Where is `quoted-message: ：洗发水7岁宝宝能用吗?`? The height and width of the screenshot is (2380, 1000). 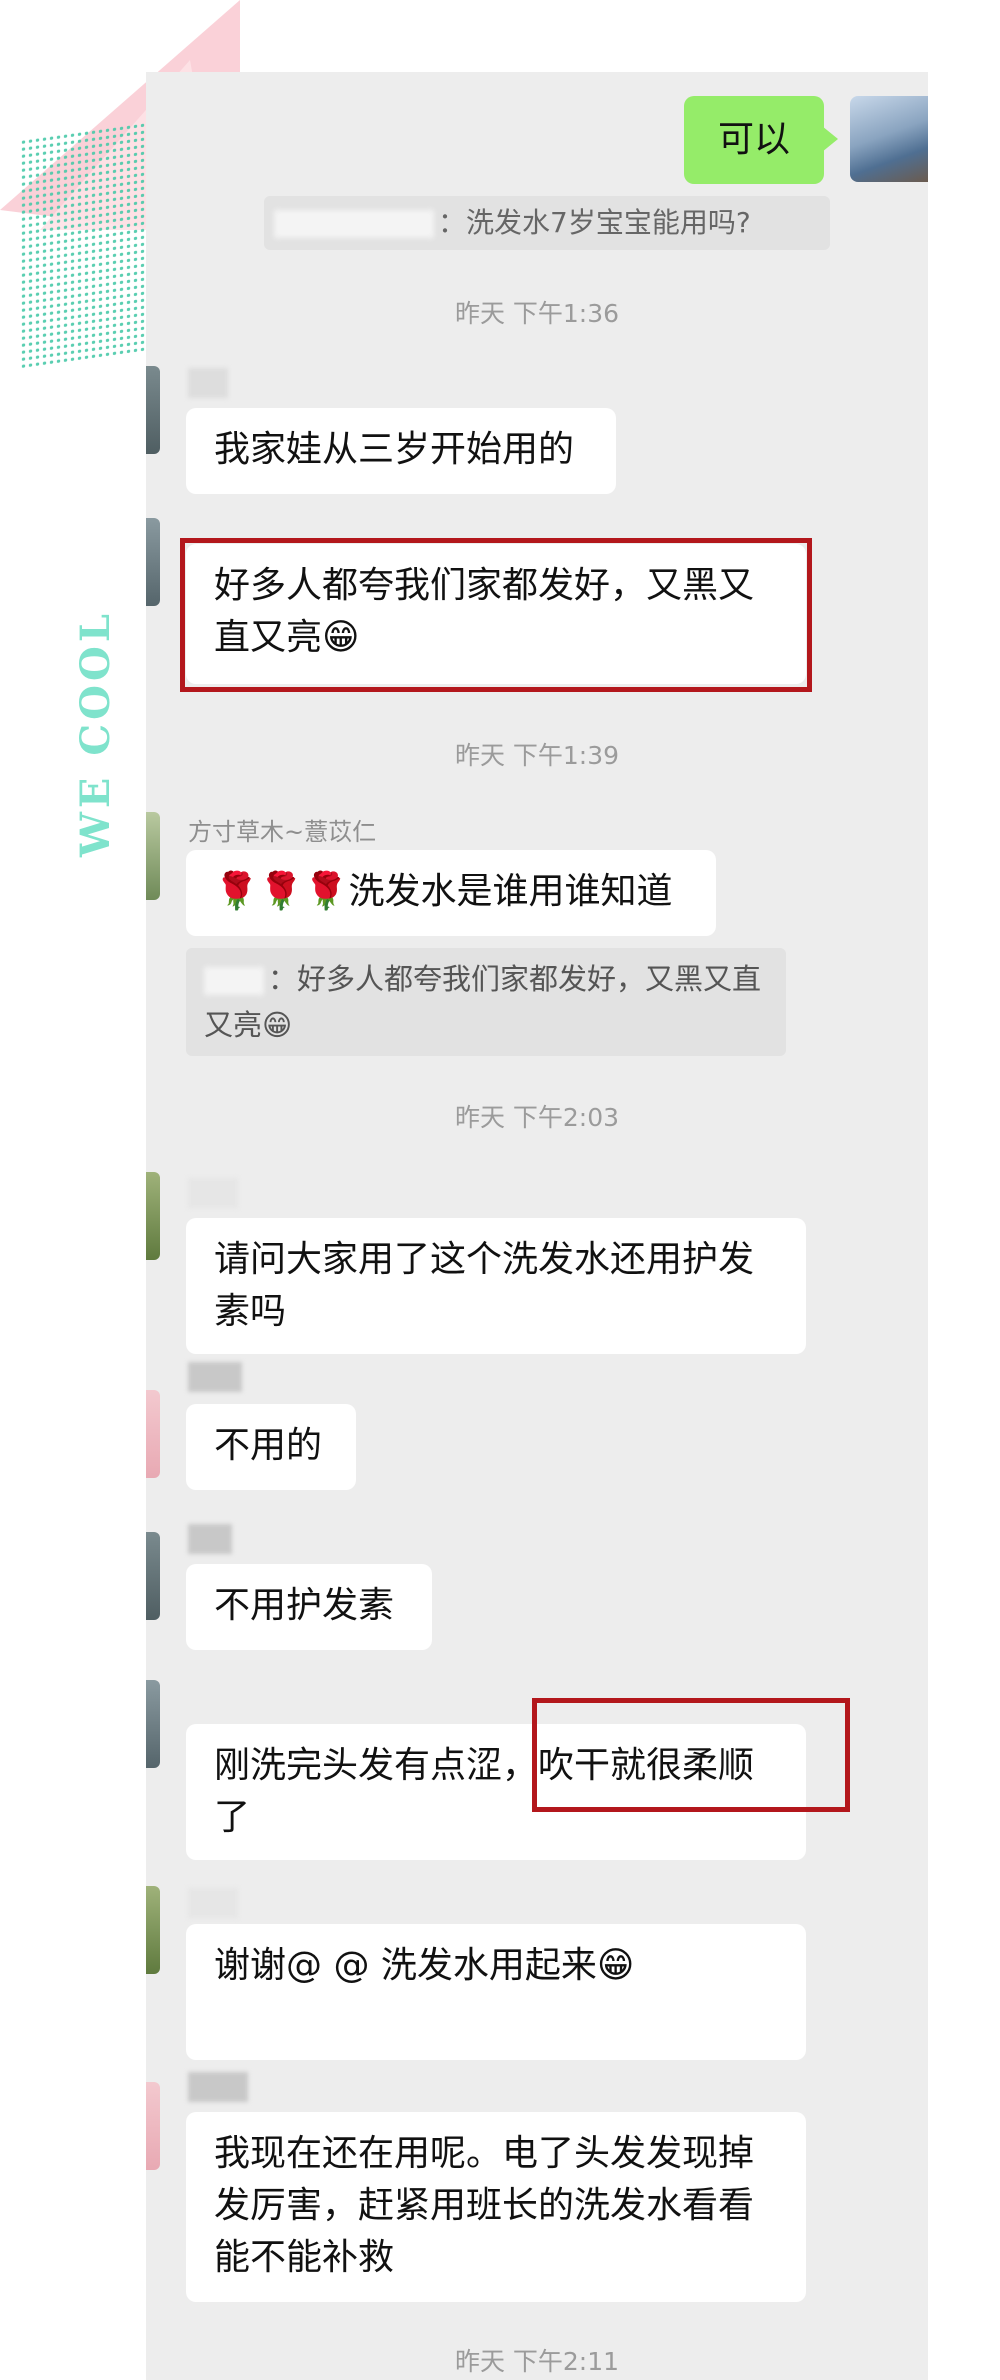
quoted-message: ：洗发水7岁宝宝能用吗? is located at coordinates (547, 223).